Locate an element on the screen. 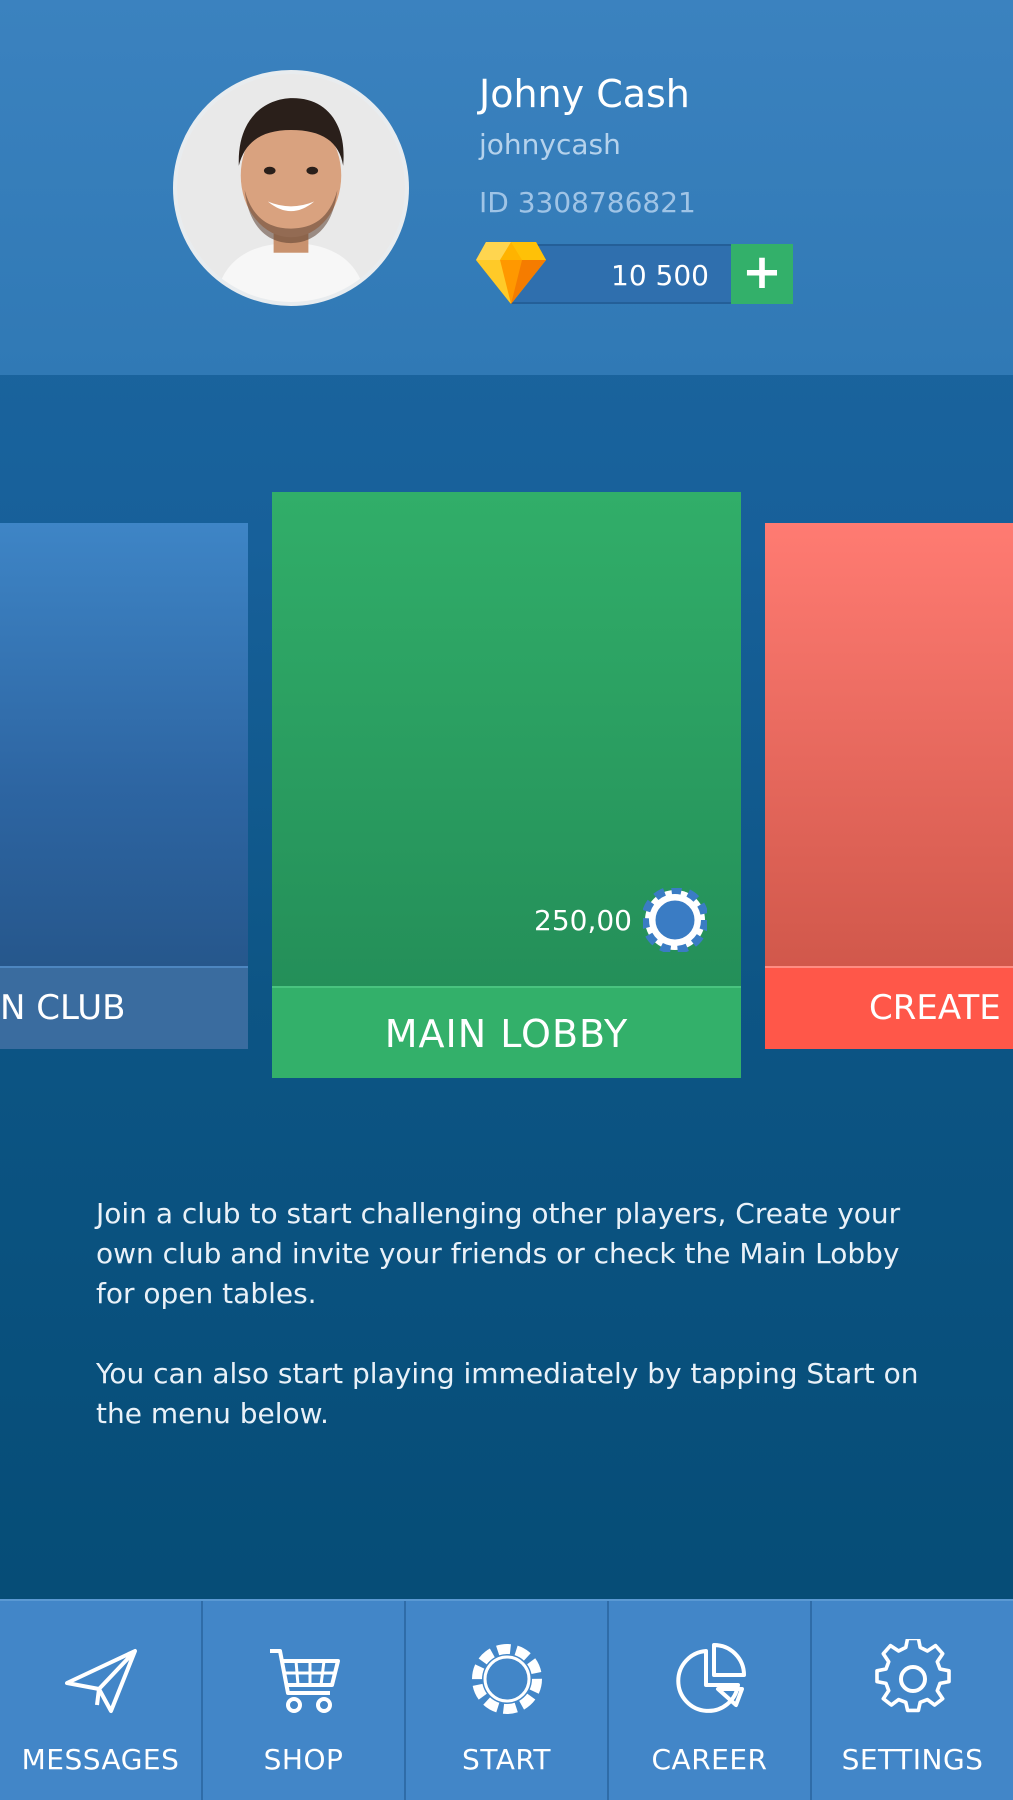 This screenshot has width=1013, height=1800. join-club-card: N CLUB is located at coordinates (124, 786).